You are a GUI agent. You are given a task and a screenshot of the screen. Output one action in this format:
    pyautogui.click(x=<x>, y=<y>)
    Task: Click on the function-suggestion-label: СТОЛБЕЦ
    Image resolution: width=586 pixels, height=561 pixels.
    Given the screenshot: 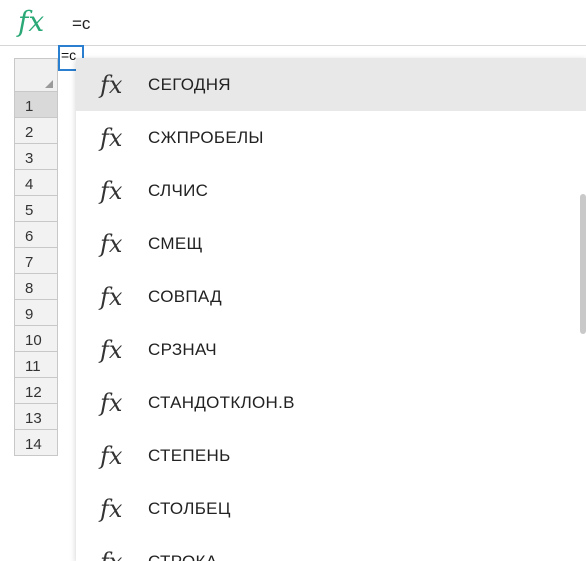 What is the action you would take?
    pyautogui.click(x=189, y=508)
    